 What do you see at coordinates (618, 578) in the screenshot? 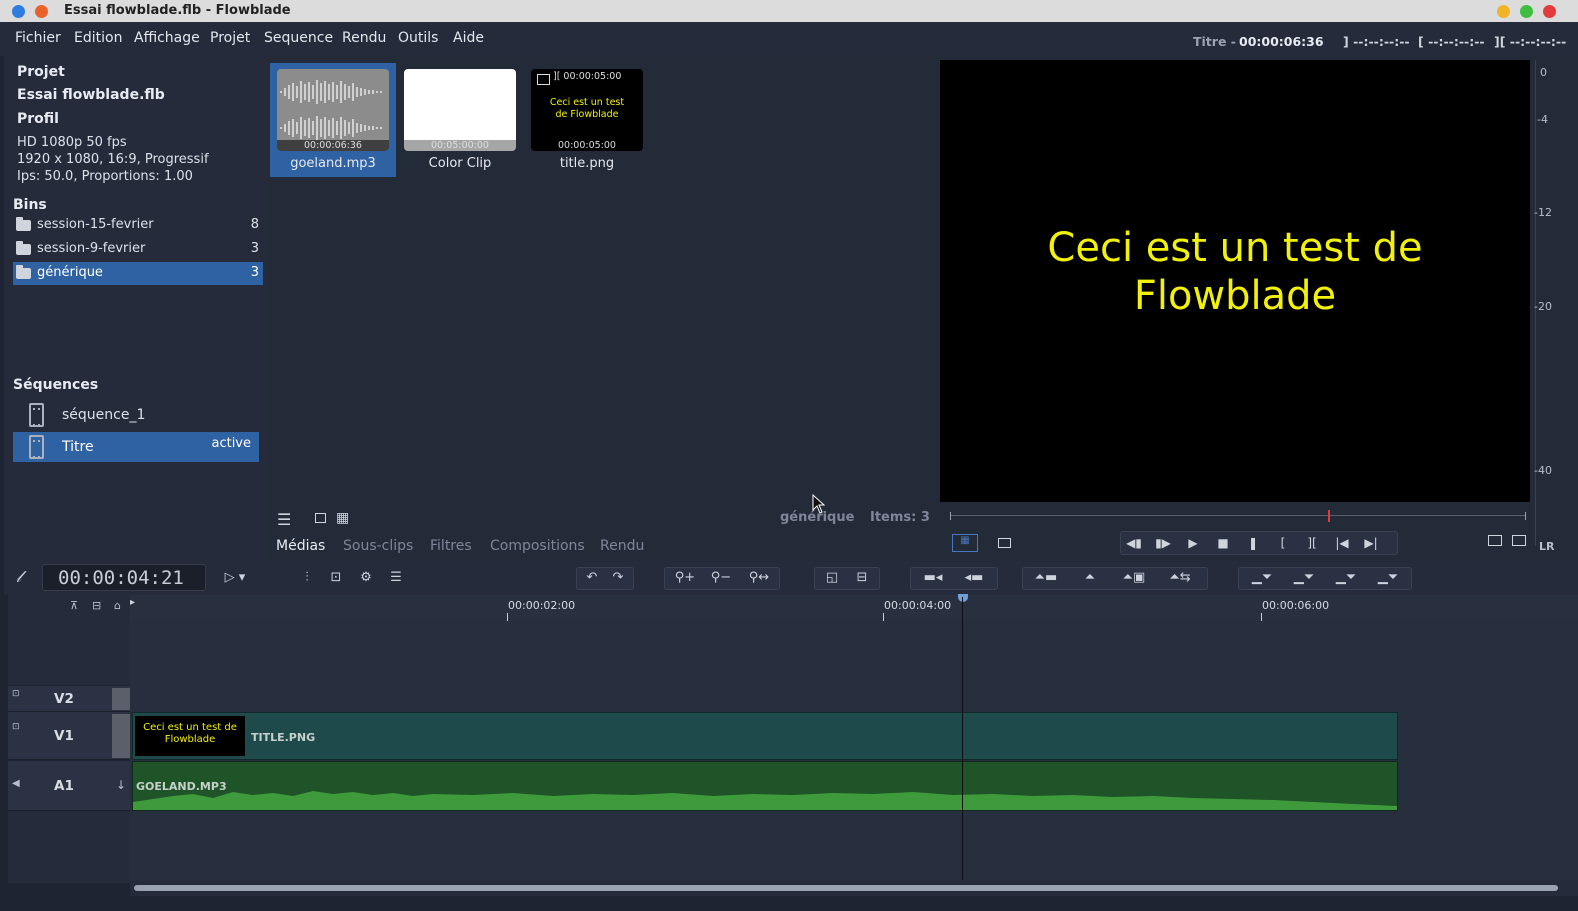
I see `redo-icon: ↷` at bounding box center [618, 578].